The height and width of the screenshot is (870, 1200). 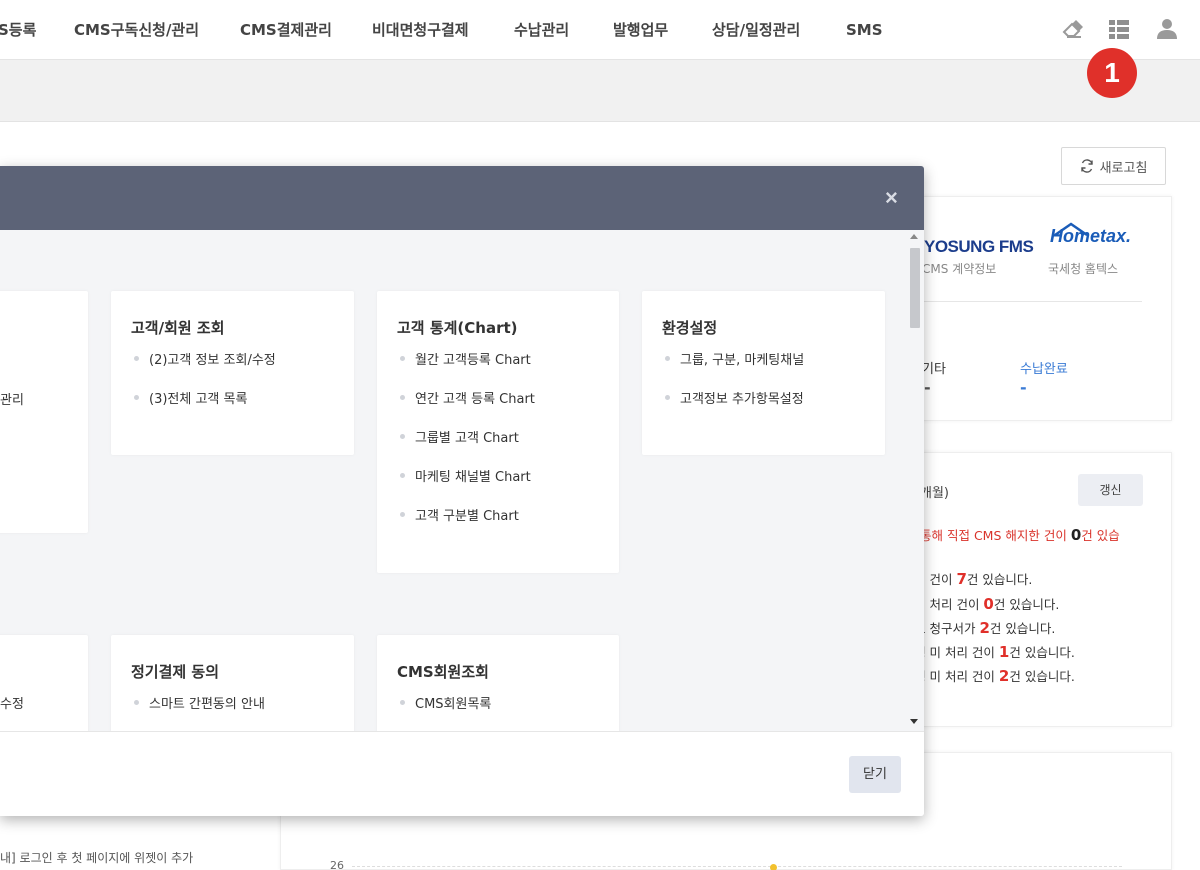 What do you see at coordinates (178, 328) in the screenshot?
I see `card-title: 고객/회원 조회` at bounding box center [178, 328].